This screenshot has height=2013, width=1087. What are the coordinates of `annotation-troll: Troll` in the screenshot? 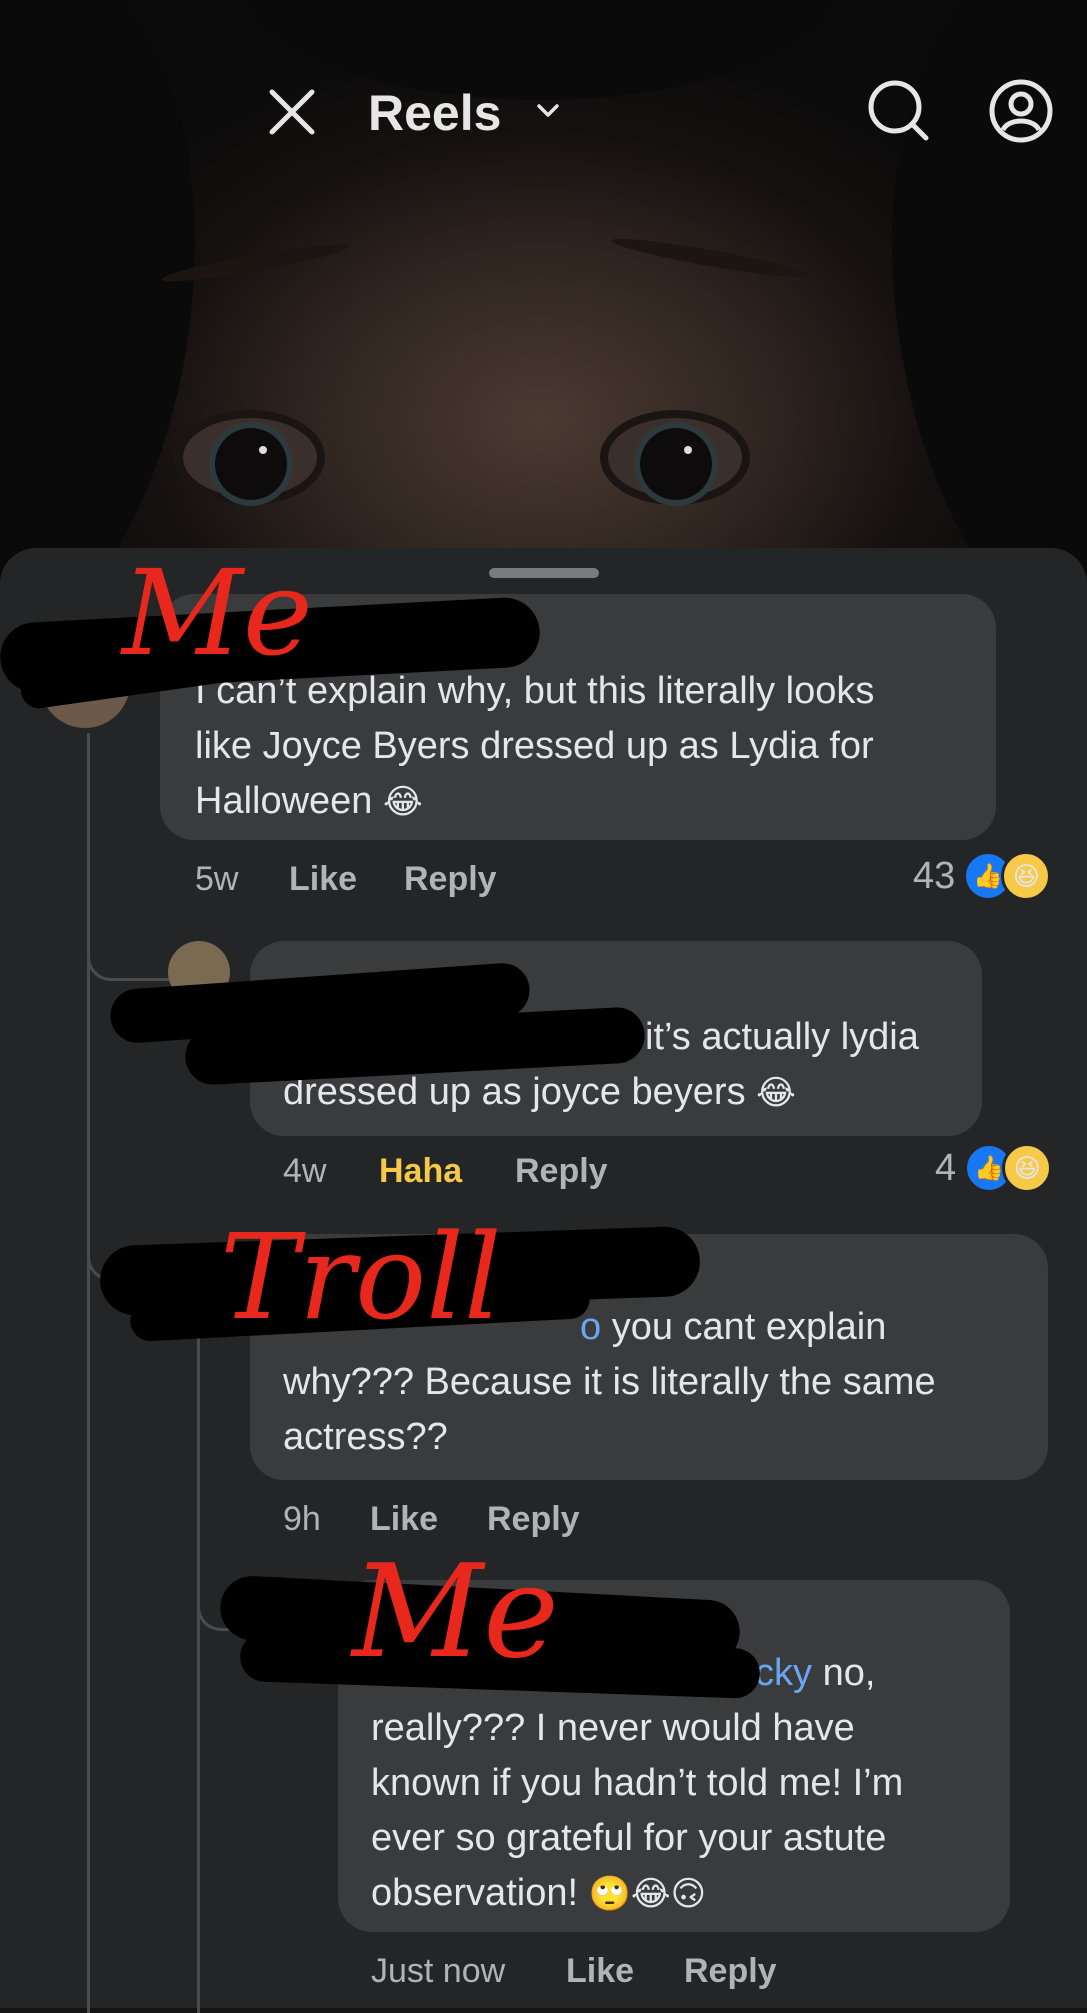 It's located at (361, 1277).